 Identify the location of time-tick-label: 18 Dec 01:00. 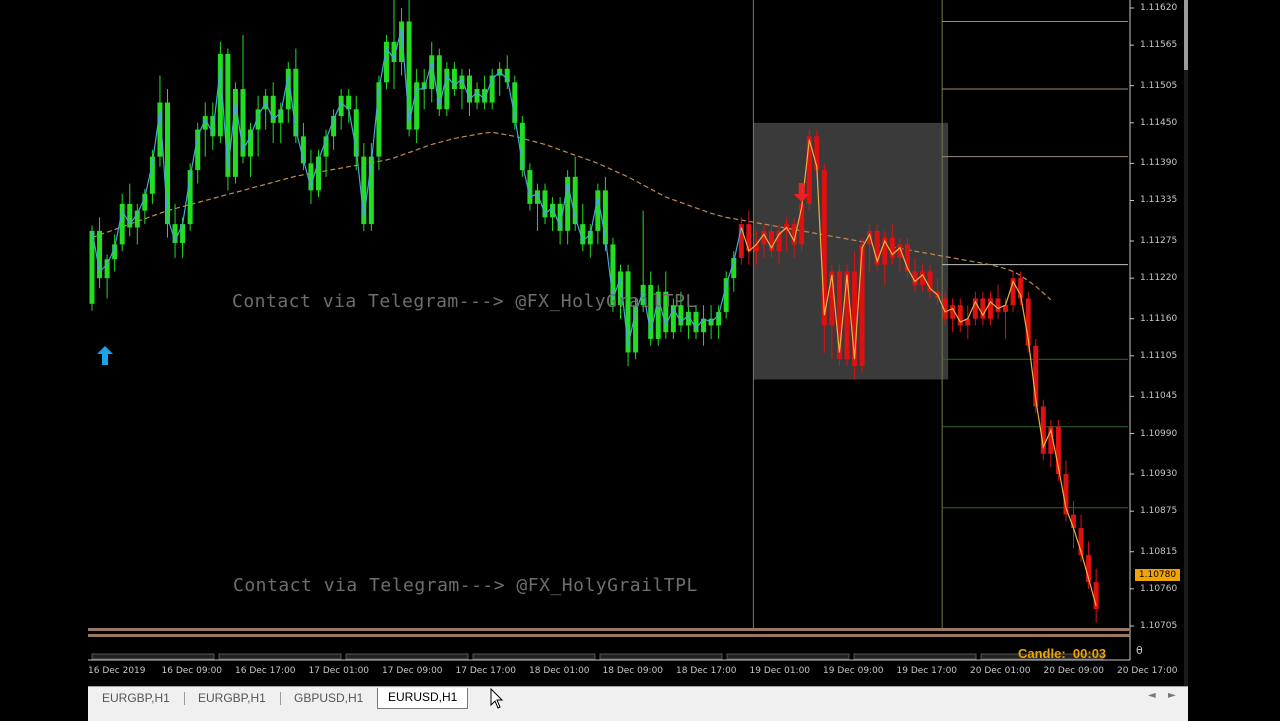
(559, 671).